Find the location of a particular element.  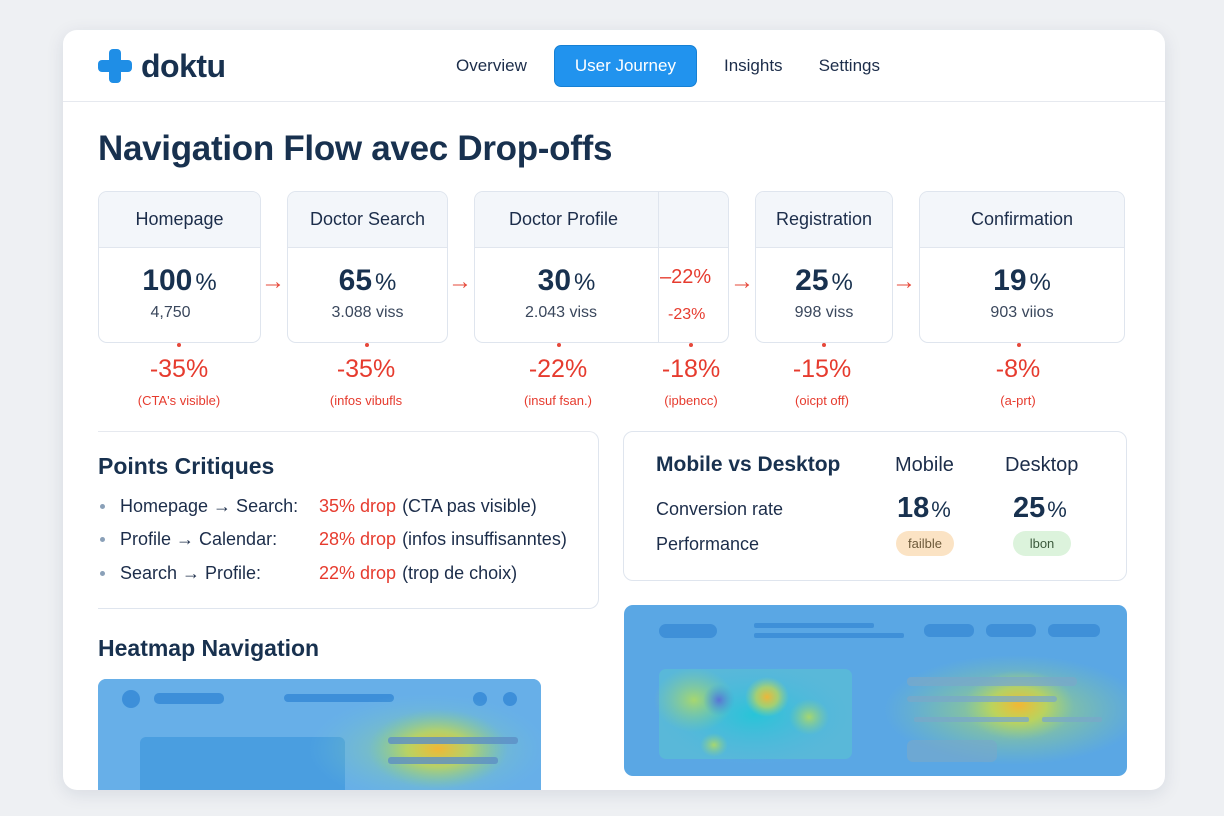

step-percentage: 25% is located at coordinates (824, 280).